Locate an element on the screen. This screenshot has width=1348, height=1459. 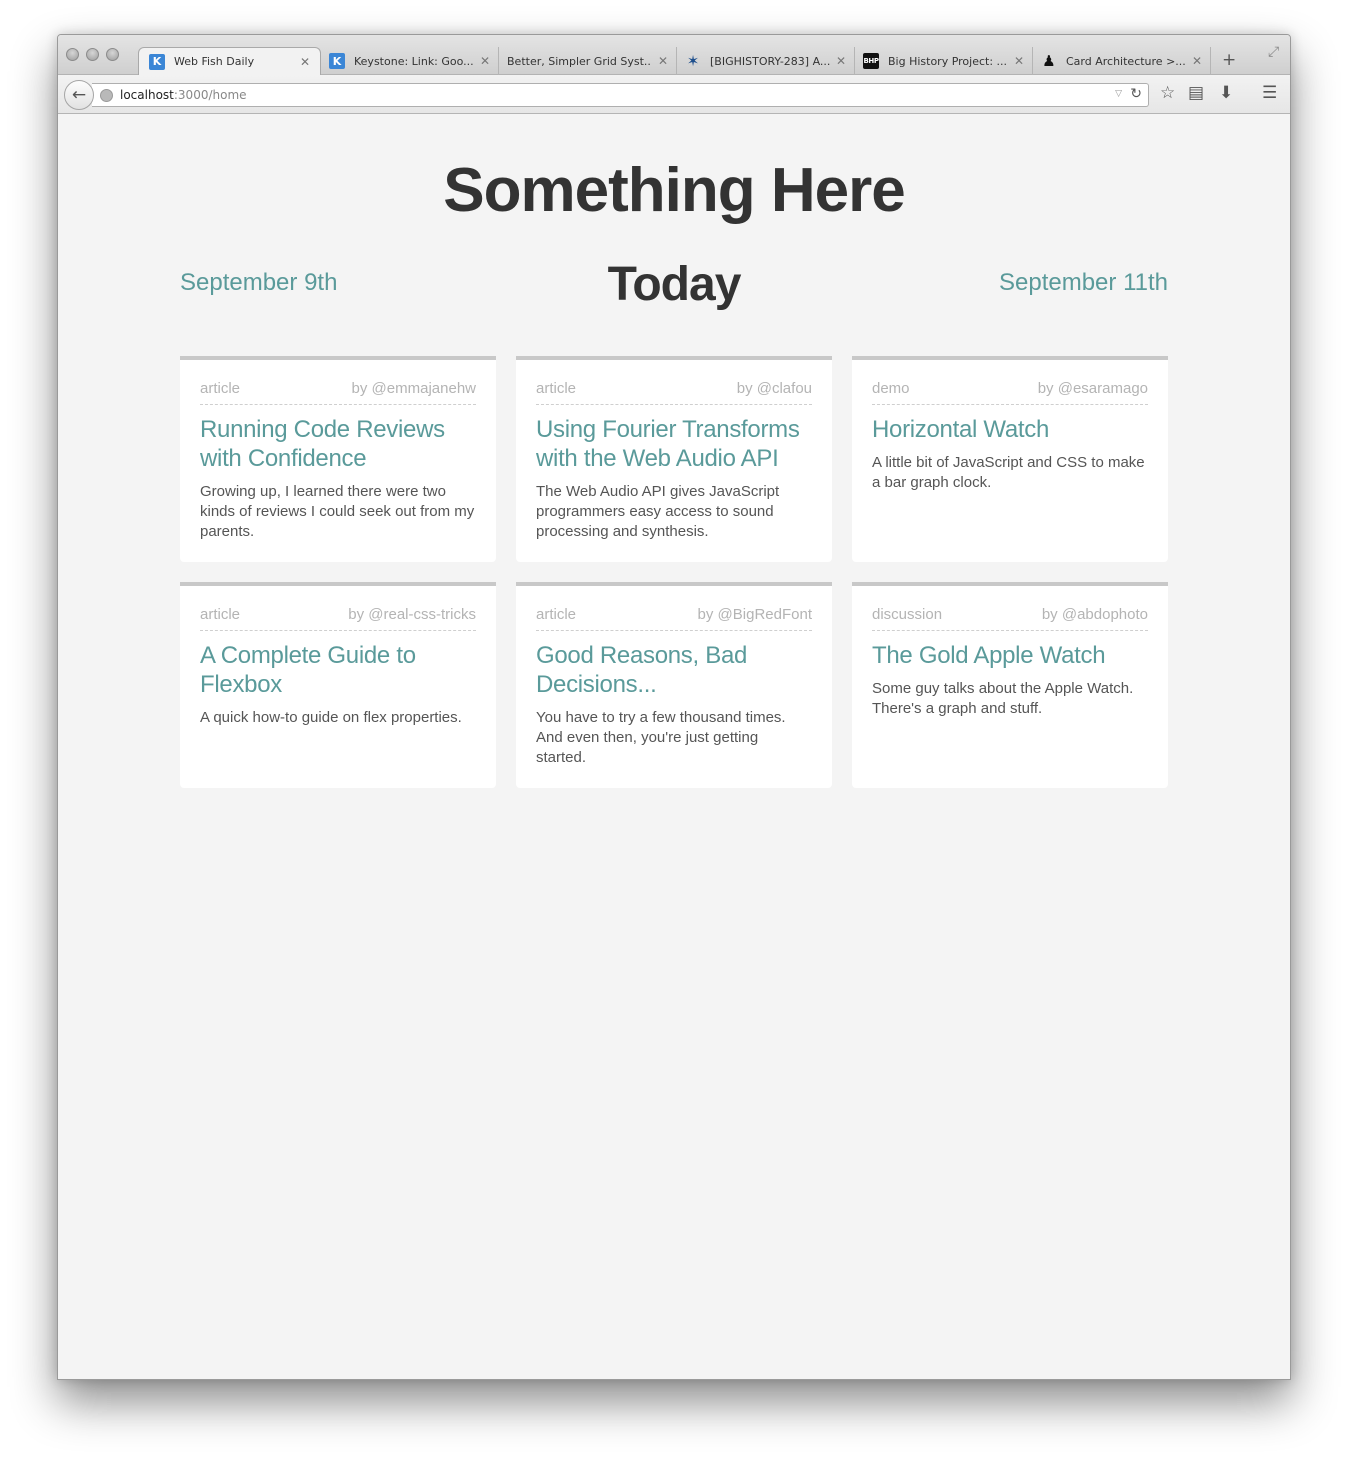
date-navigation: September 9th Today September 11th is located at coordinates (674, 287).